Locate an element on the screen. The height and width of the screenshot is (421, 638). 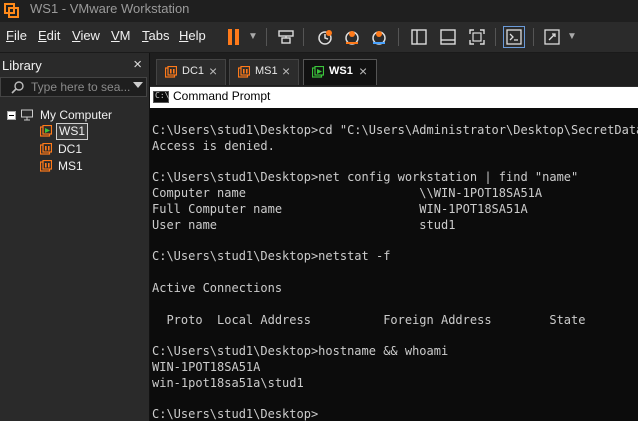
tree-label: WS1 is located at coordinates (72, 131).